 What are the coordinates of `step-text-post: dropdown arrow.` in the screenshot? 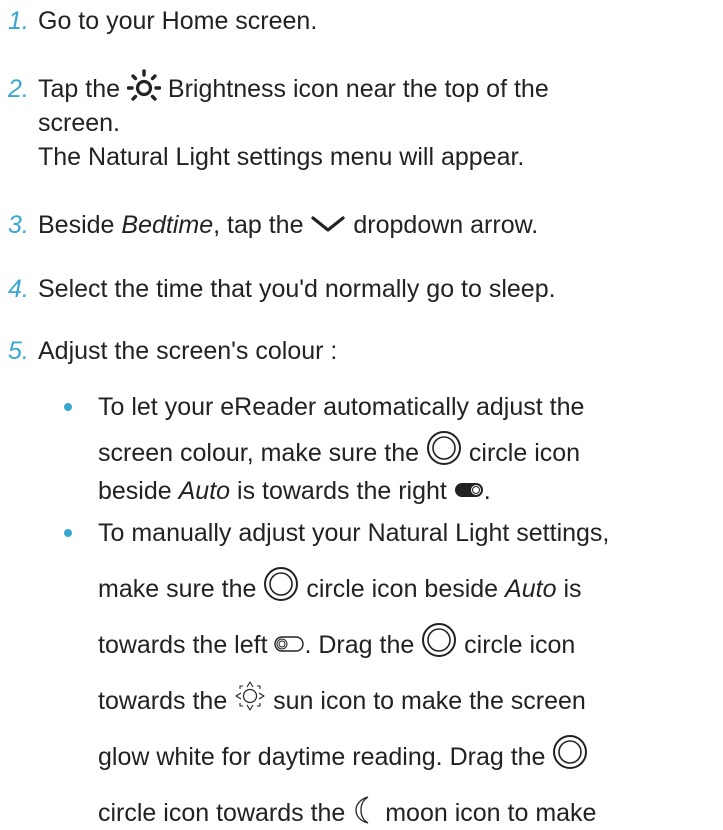 It's located at (446, 225).